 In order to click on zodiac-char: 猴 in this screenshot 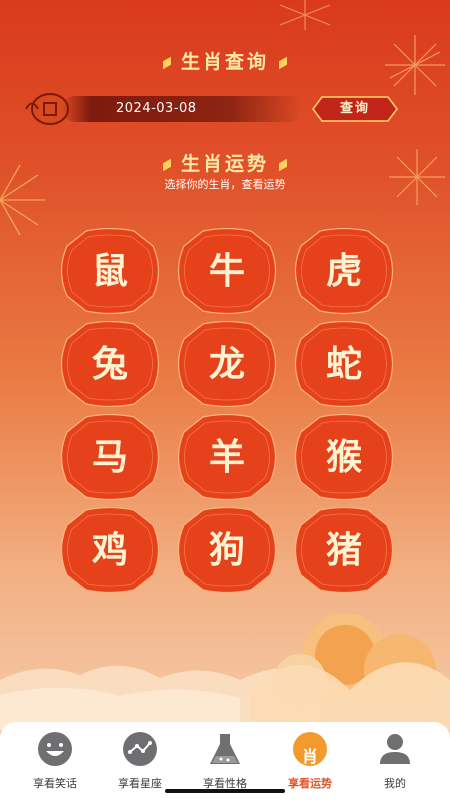, I will do `click(343, 457)`.